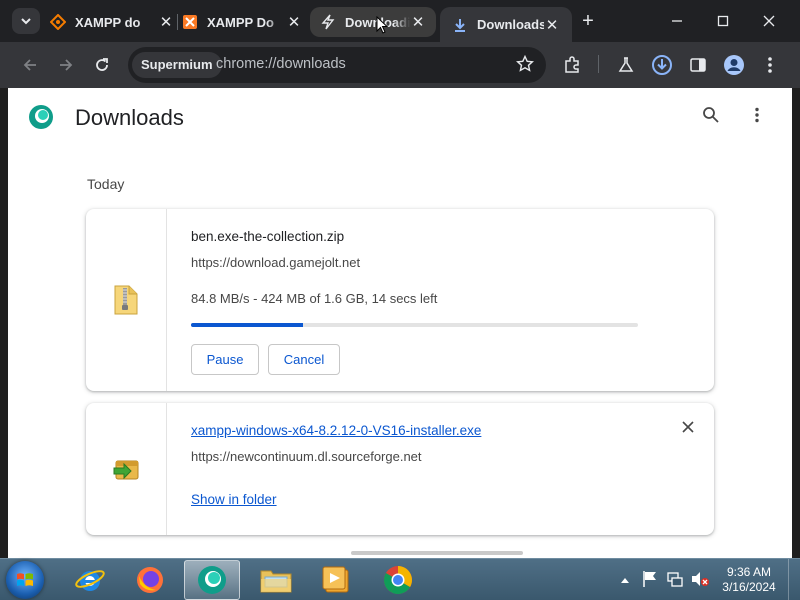 This screenshot has height=600, width=800. I want to click on tab-downloading: Downloadi ✕, so click(373, 22).